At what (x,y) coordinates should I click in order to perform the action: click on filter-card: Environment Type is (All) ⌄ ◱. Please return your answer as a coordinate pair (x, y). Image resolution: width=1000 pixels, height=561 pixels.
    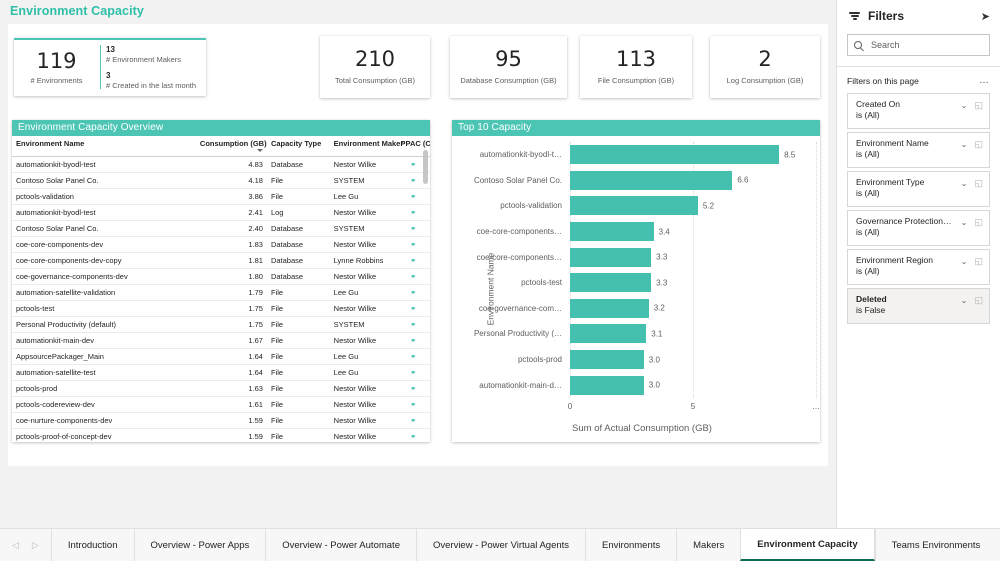
    Looking at the image, I should click on (918, 188).